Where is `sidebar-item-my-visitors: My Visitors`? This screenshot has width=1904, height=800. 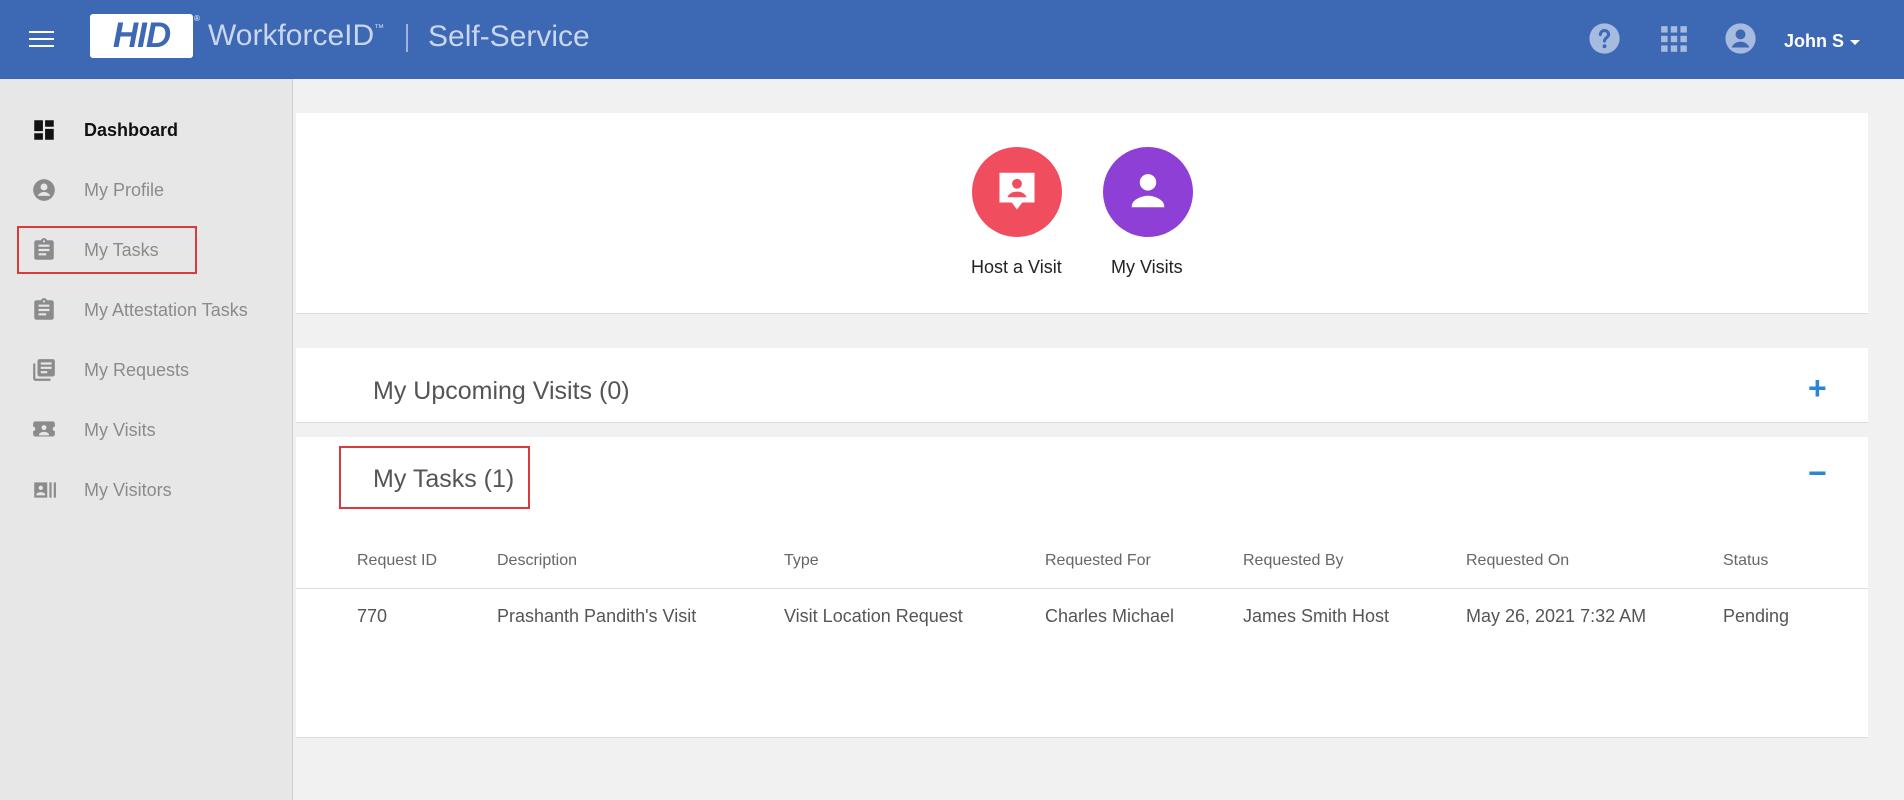
sidebar-item-my-visitors: My Visitors is located at coordinates (146, 490).